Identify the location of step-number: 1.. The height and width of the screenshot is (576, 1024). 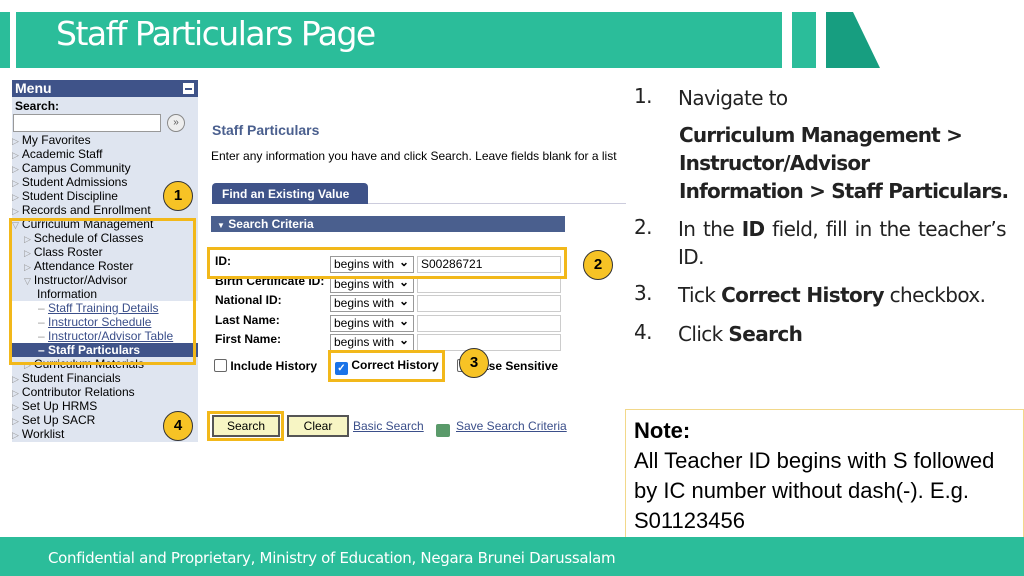
(643, 96).